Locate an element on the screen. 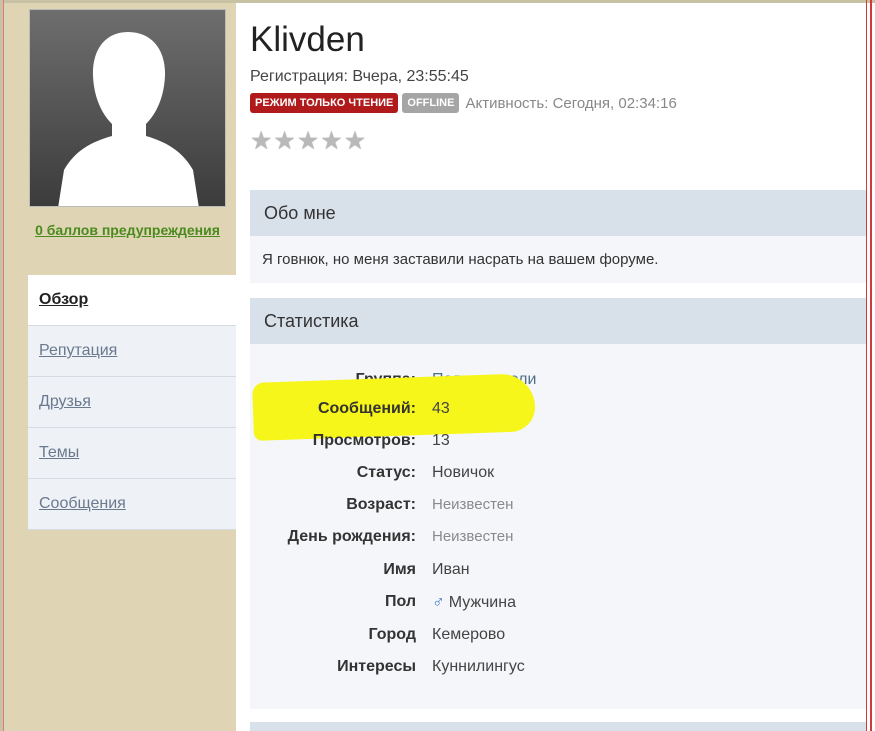 This screenshot has width=875, height=731. warning-points-link: 0 баллов предупреждения is located at coordinates (127, 230).